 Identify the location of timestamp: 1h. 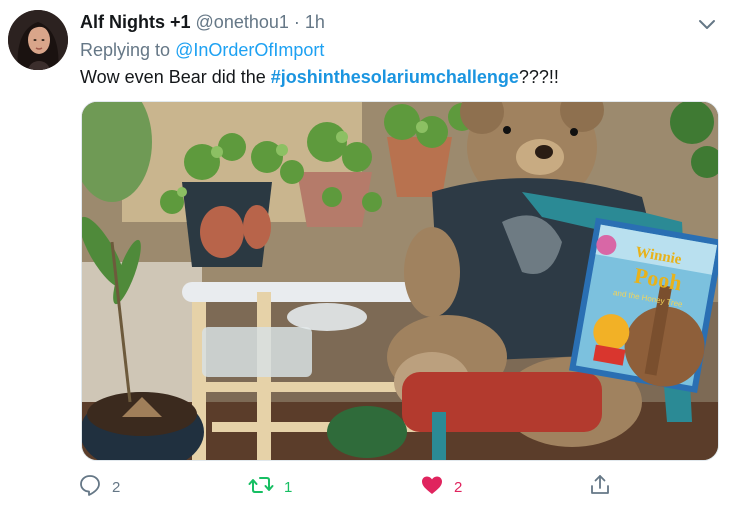
(315, 22).